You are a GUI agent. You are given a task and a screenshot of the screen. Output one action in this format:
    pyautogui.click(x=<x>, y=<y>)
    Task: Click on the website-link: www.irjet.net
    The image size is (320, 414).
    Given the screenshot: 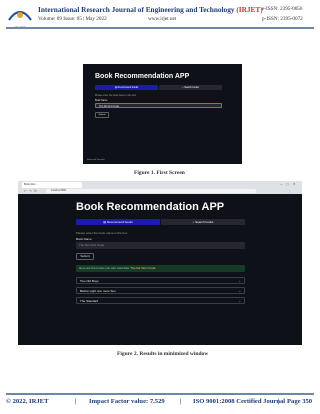 What is the action you would take?
    pyautogui.click(x=162, y=19)
    